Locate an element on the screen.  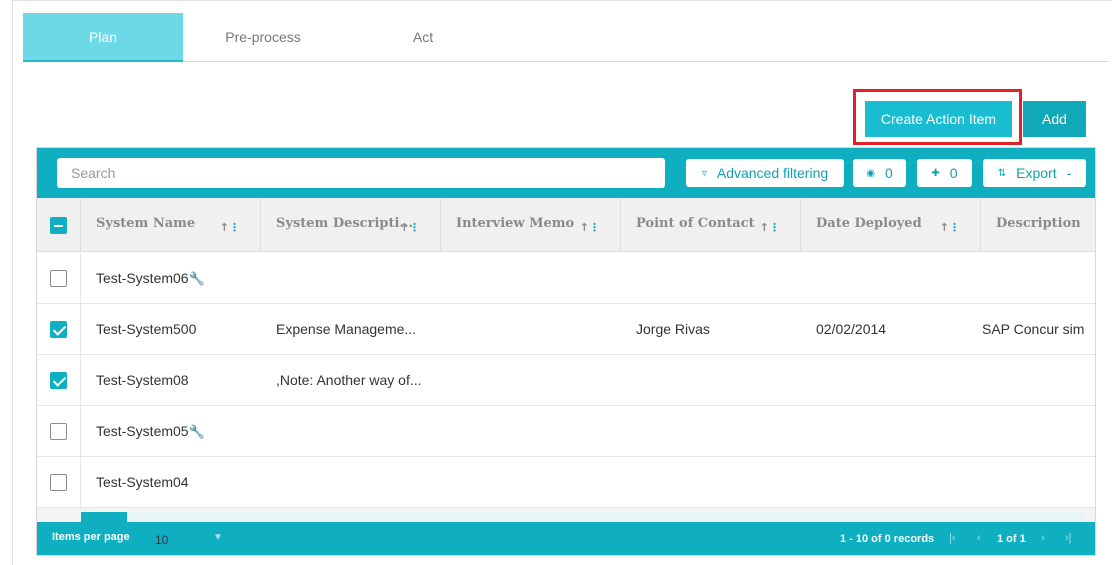
select-all-checkbox is located at coordinates (58, 225).